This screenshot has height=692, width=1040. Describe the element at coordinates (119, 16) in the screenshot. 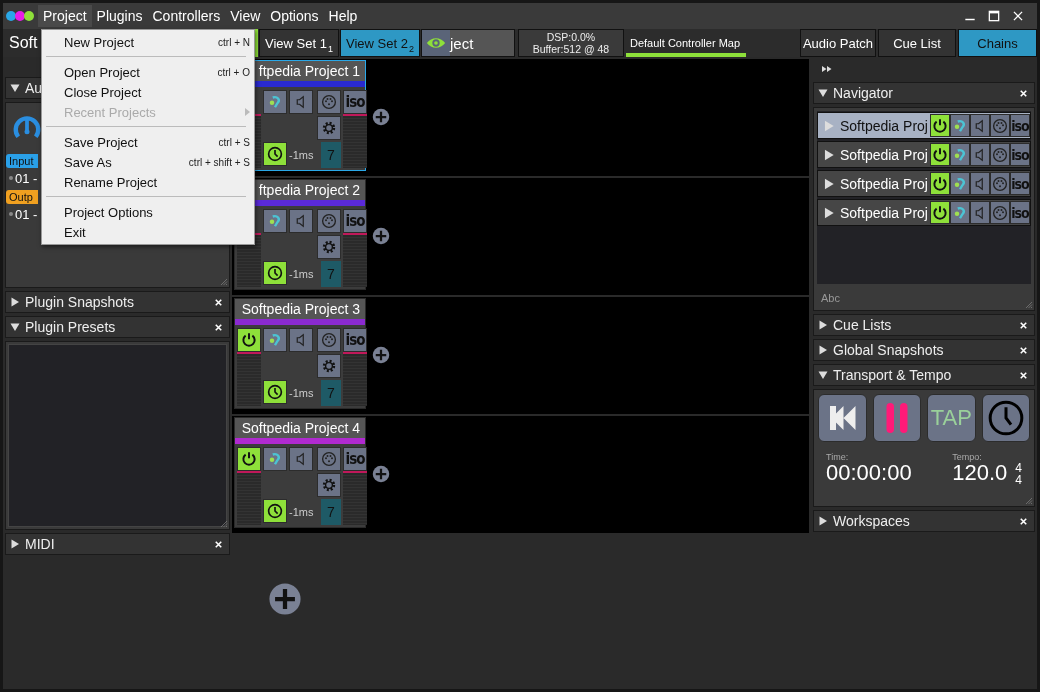

I see `menu-bar-item: Plugins` at that location.